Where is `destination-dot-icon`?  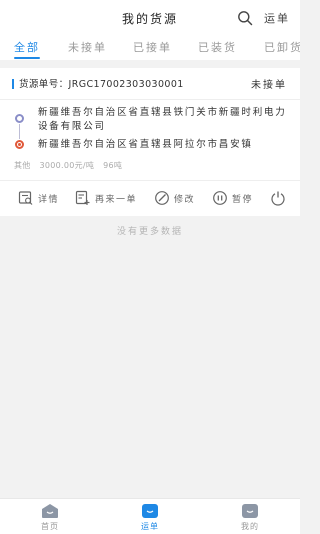 destination-dot-icon is located at coordinates (19, 144).